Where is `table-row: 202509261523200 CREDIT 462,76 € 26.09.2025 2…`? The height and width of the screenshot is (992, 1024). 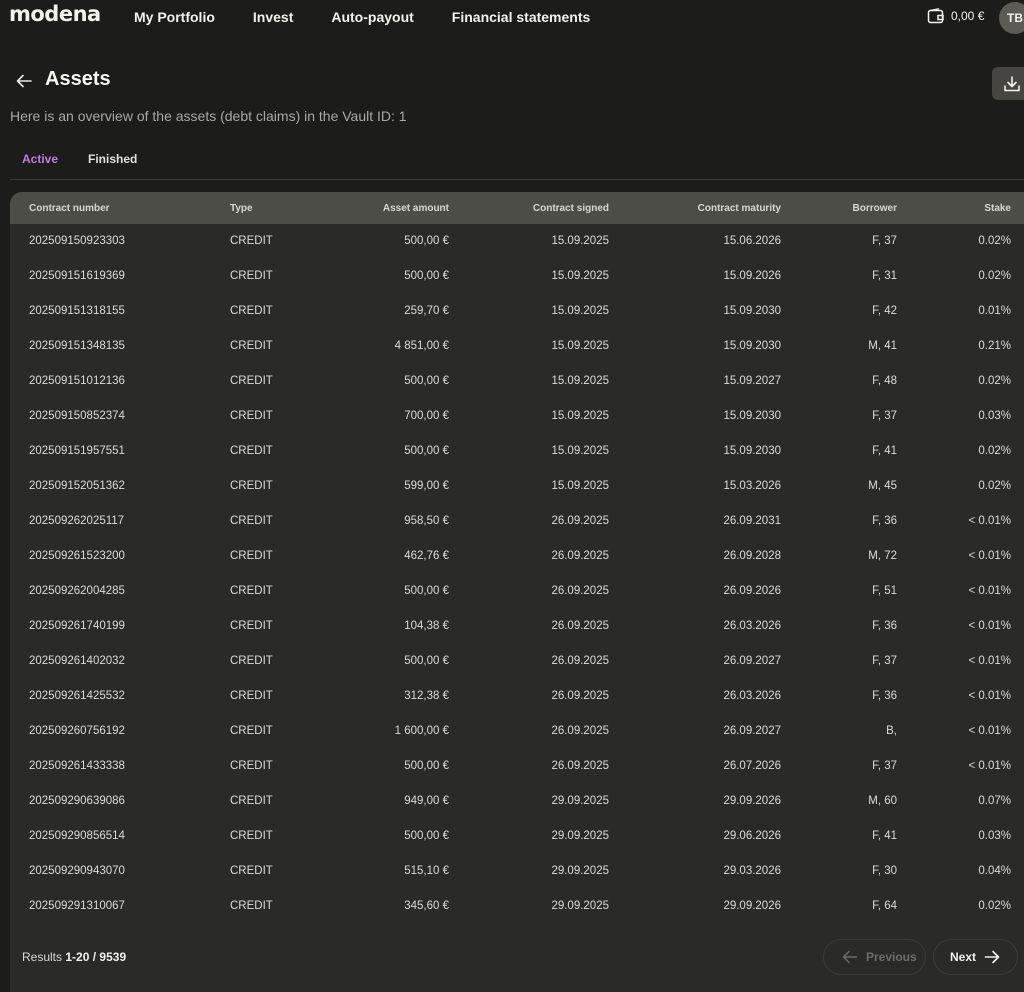
table-row: 202509261523200 CREDIT 462,76 € 26.09.2025 2… is located at coordinates (517, 556).